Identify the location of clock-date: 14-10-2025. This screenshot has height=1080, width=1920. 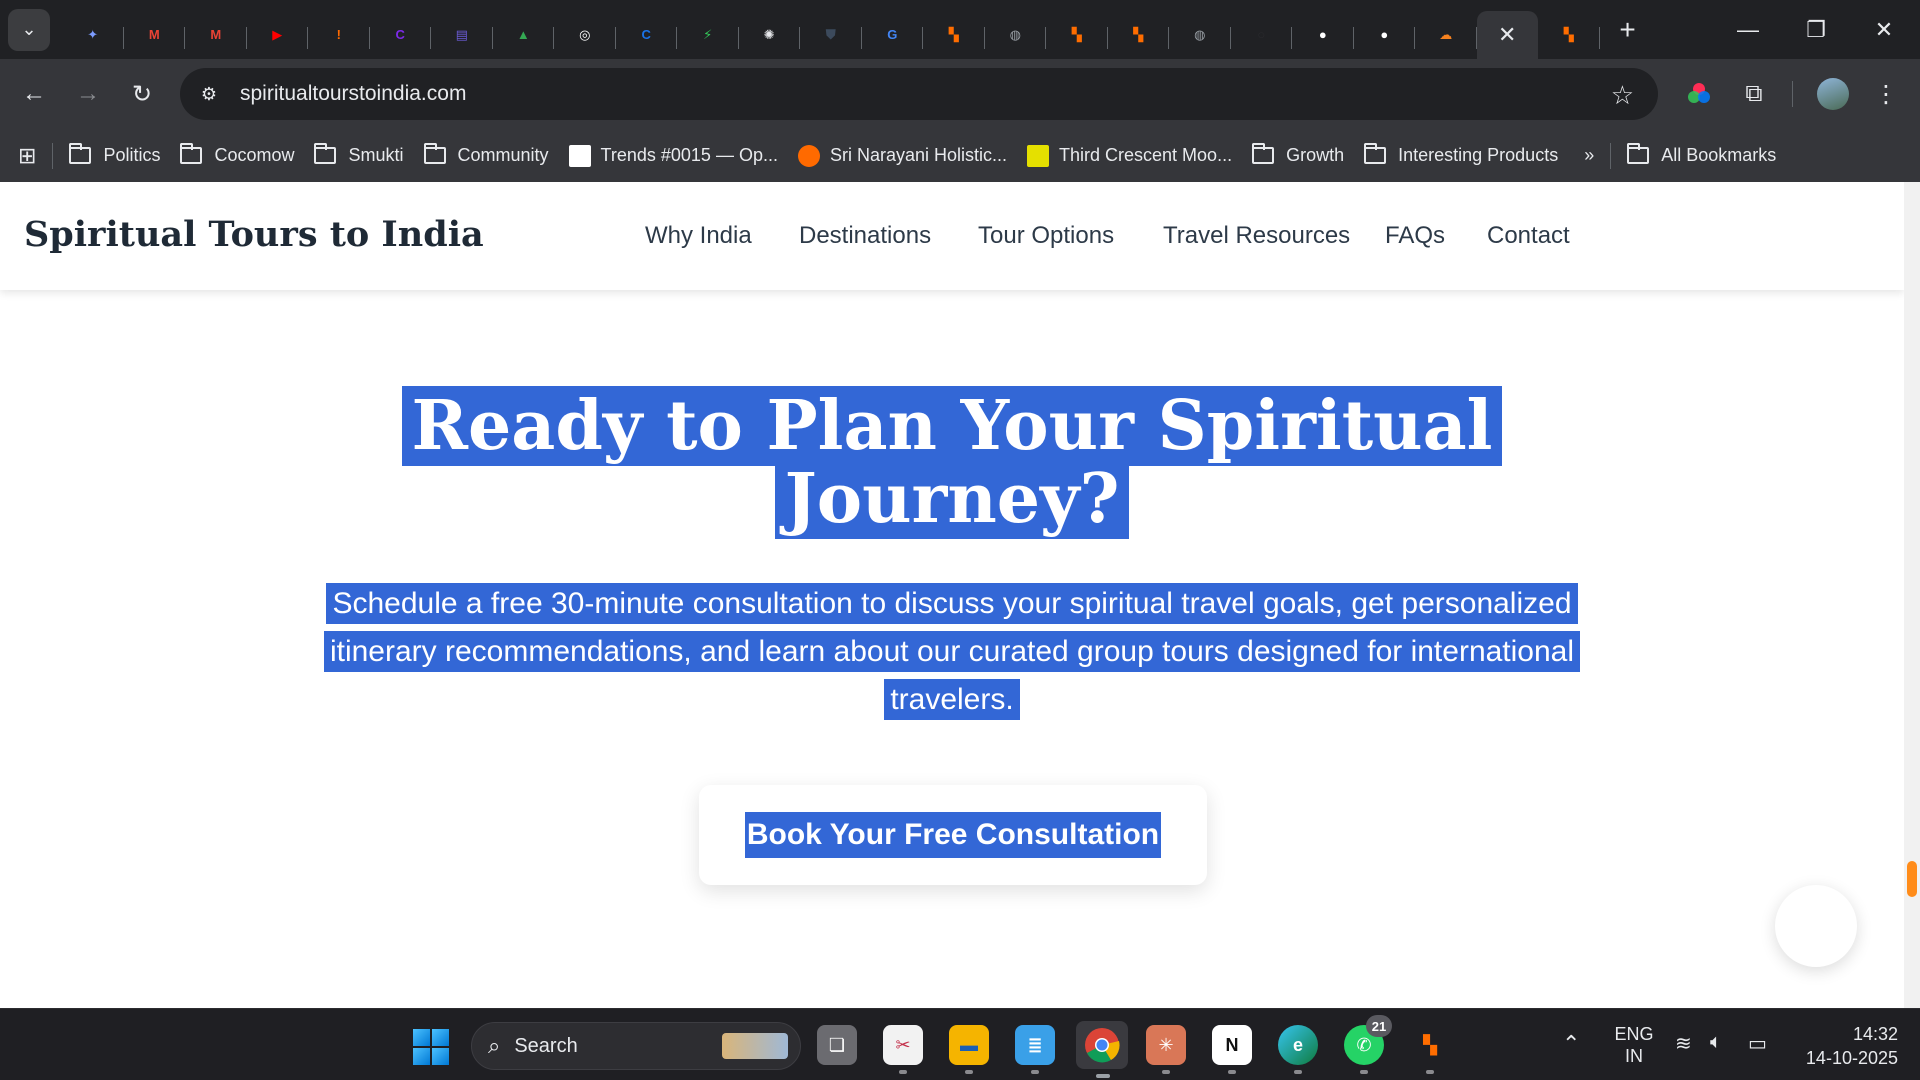
(1851, 1058).